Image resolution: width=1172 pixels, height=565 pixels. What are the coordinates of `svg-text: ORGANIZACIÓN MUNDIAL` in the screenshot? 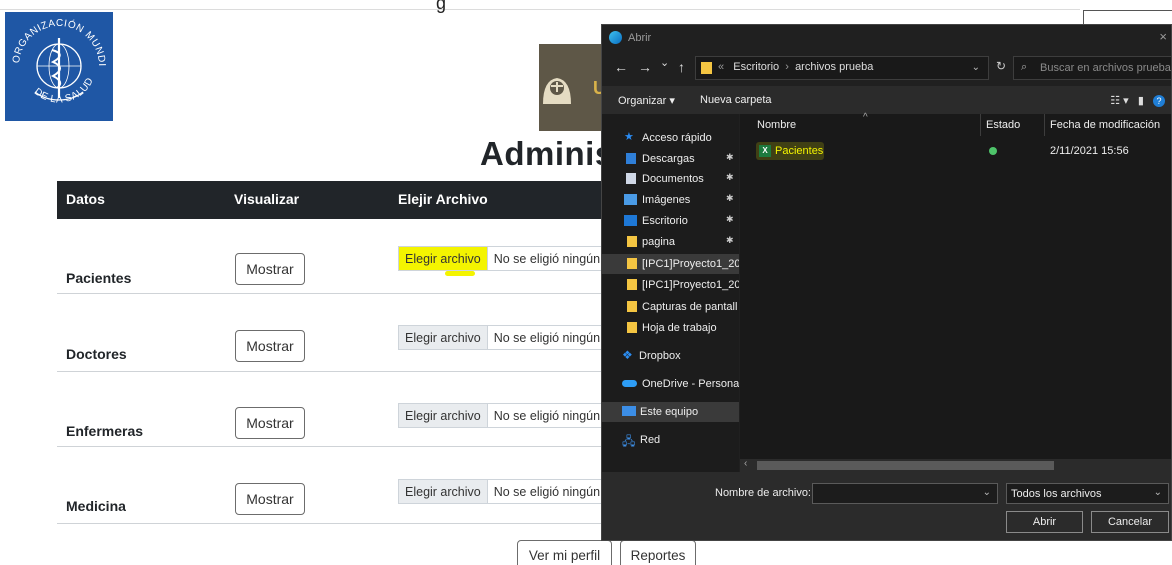 It's located at (56, 39).